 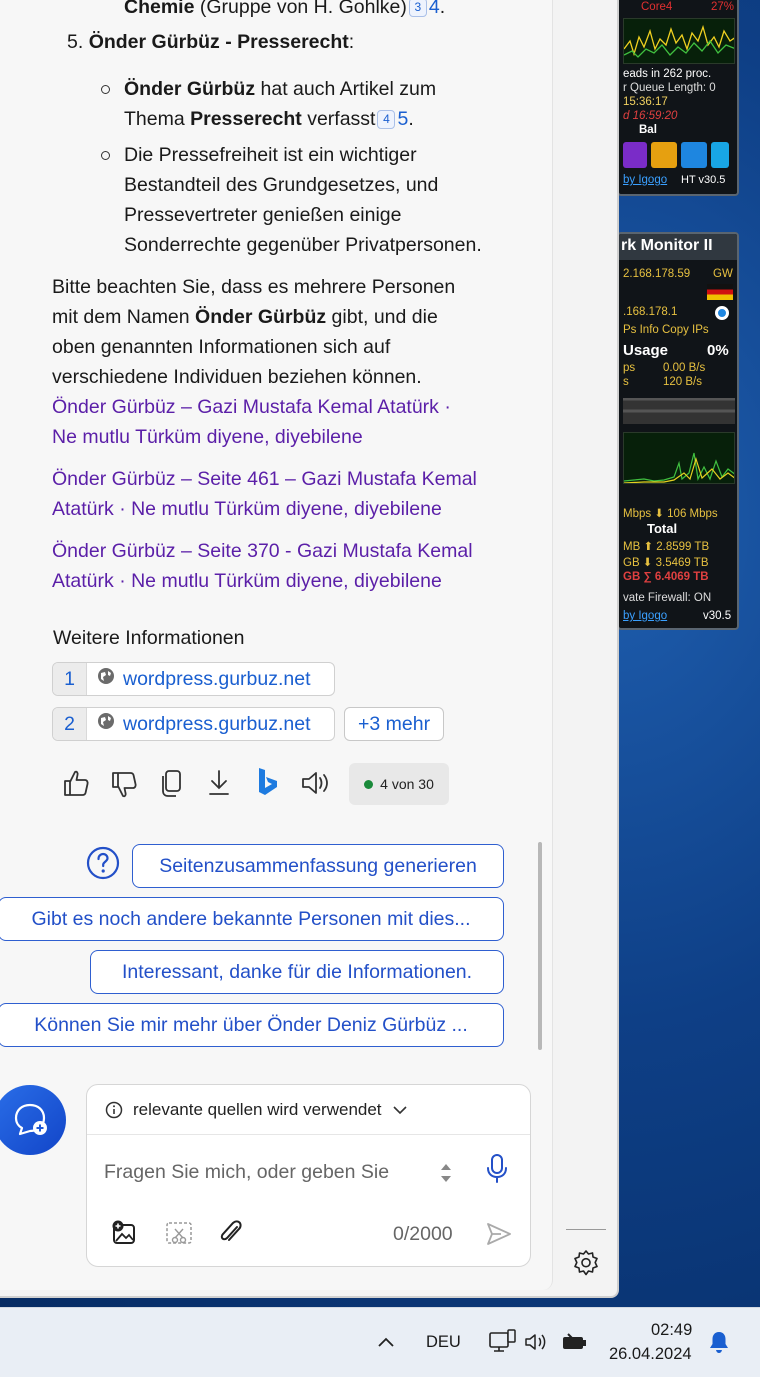 I want to click on character-count: 0/2000, so click(x=423, y=1234).